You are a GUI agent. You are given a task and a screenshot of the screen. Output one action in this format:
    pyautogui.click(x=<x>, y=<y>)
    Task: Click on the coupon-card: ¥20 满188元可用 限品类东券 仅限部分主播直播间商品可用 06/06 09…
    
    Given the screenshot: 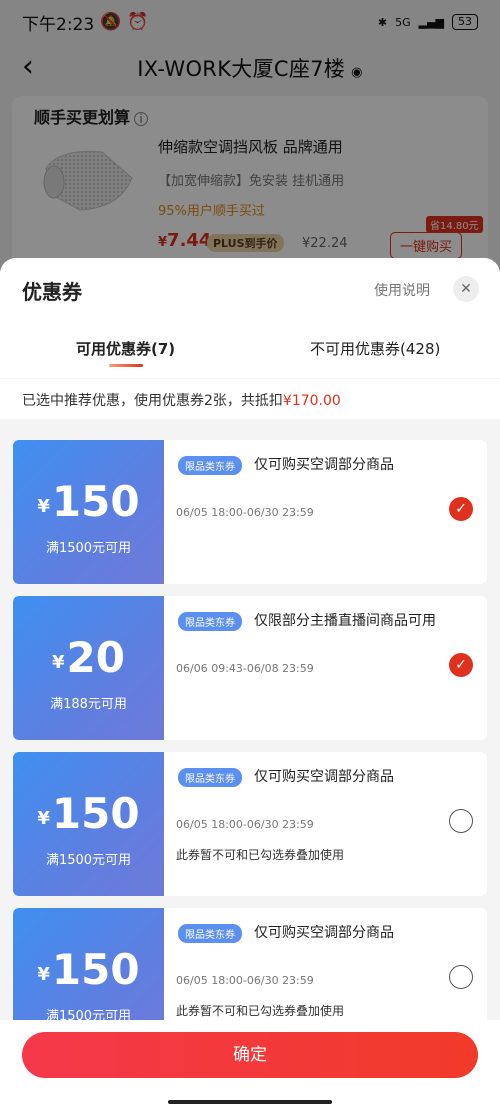 What is the action you would take?
    pyautogui.click(x=250, y=668)
    